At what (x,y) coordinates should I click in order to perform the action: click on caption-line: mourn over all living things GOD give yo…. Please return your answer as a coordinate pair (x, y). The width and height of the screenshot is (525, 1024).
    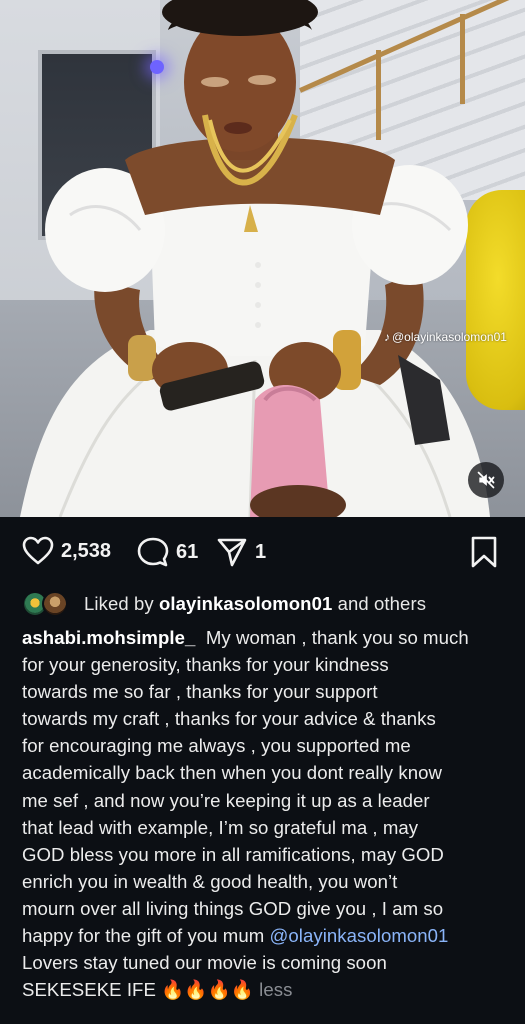
    Looking at the image, I should click on (233, 908).